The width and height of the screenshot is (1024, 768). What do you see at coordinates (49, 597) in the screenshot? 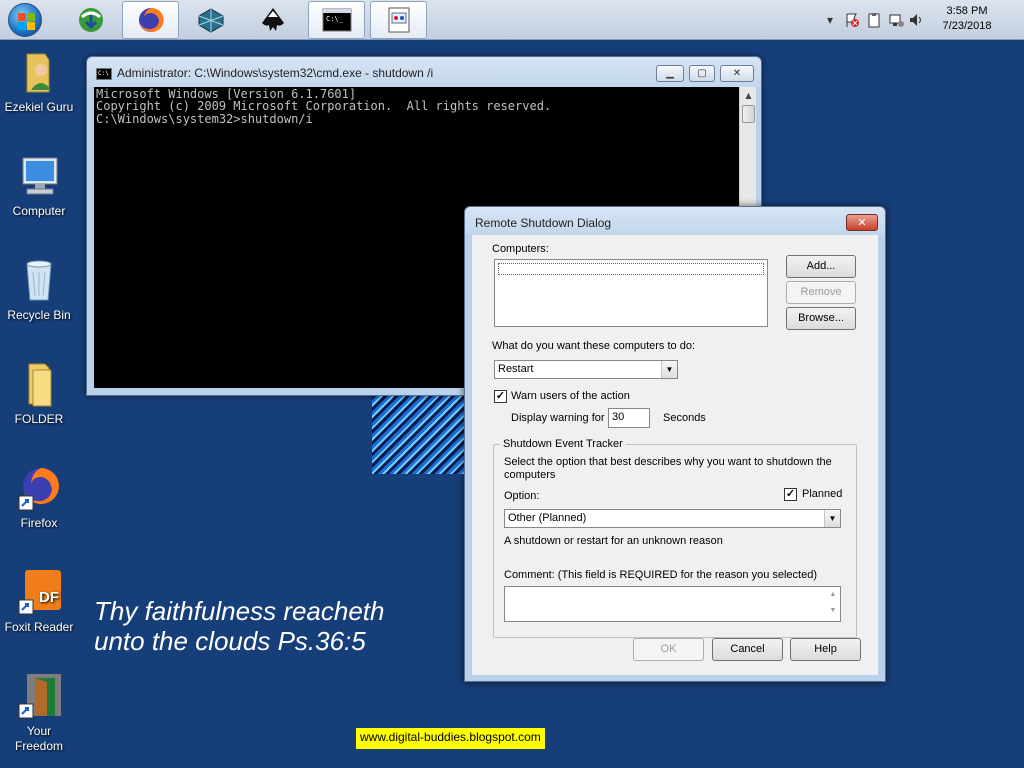
I see `svg-text: DF` at bounding box center [49, 597].